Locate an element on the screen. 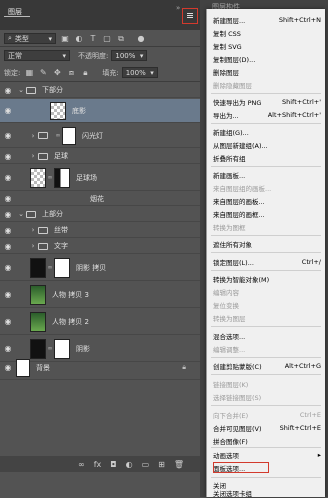  layer-group: ◉ › 丝带 is located at coordinates (100, 230).